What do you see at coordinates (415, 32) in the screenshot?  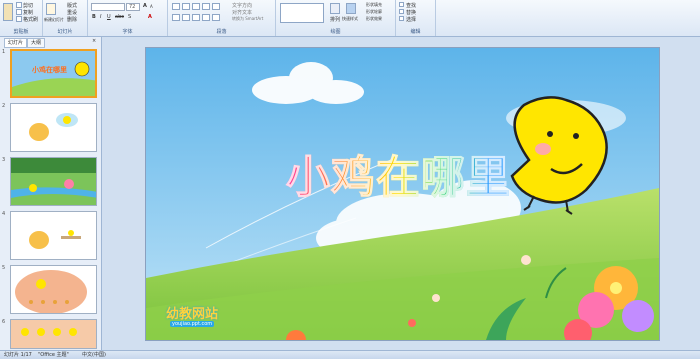 I see `editing-group-label: 编辑` at bounding box center [415, 32].